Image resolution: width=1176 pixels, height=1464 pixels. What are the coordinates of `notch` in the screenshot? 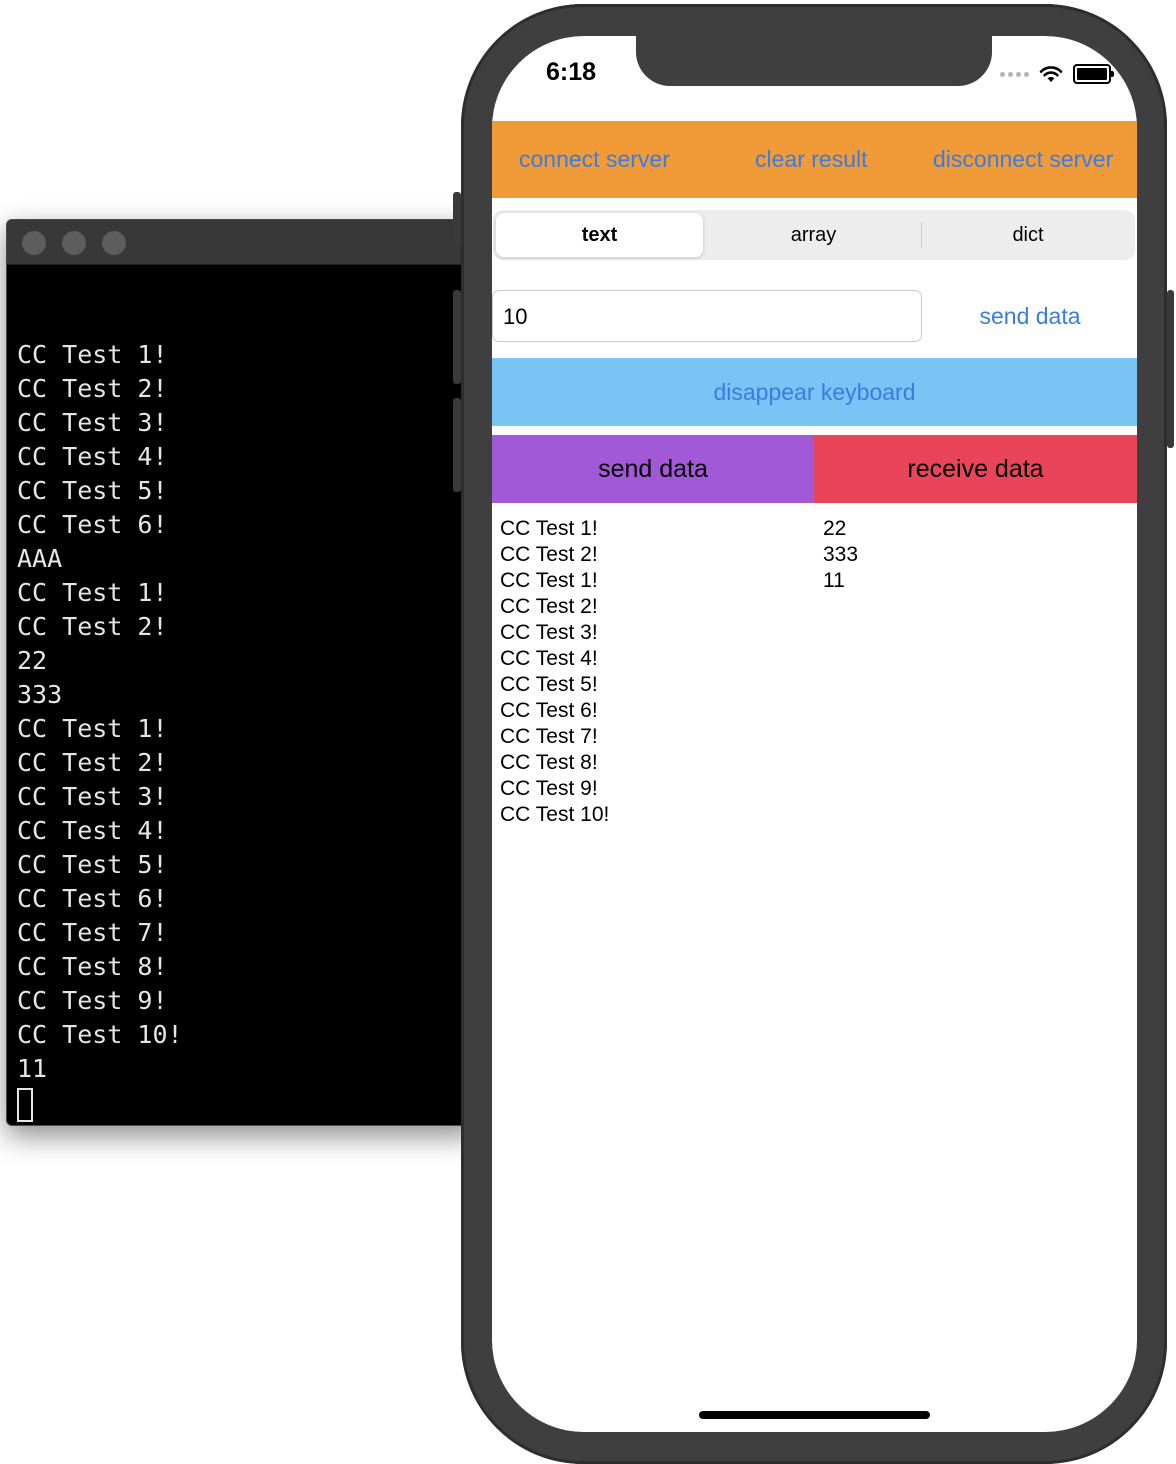 It's located at (814, 61).